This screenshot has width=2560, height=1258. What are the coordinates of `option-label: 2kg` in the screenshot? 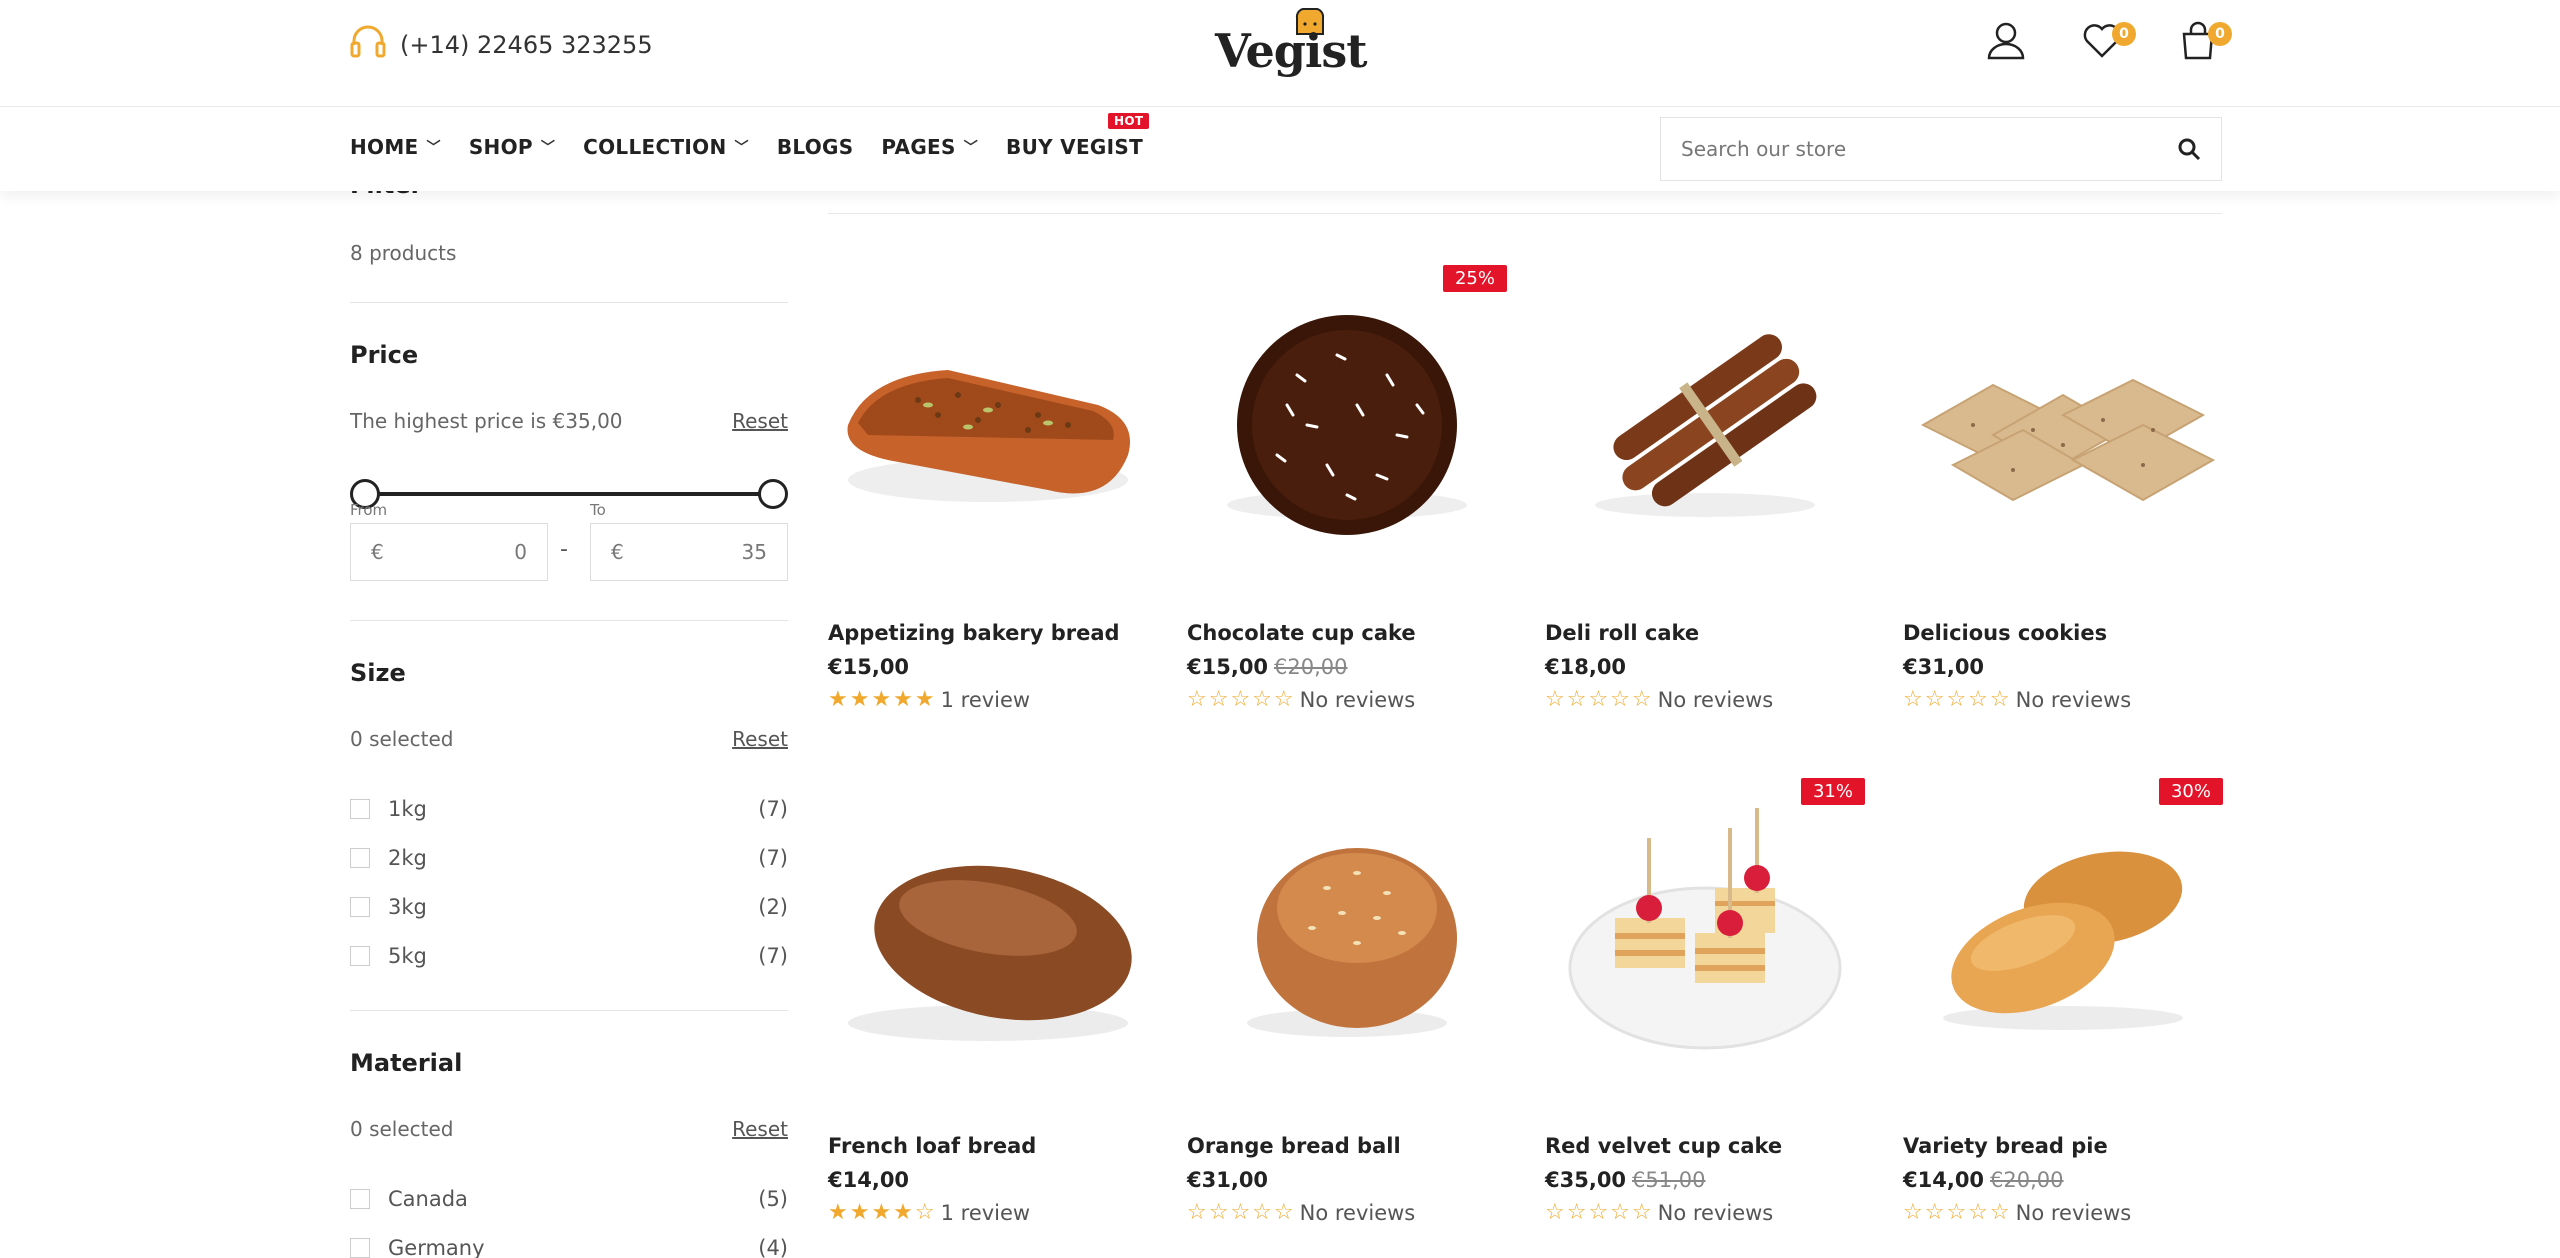 It's located at (407, 858).